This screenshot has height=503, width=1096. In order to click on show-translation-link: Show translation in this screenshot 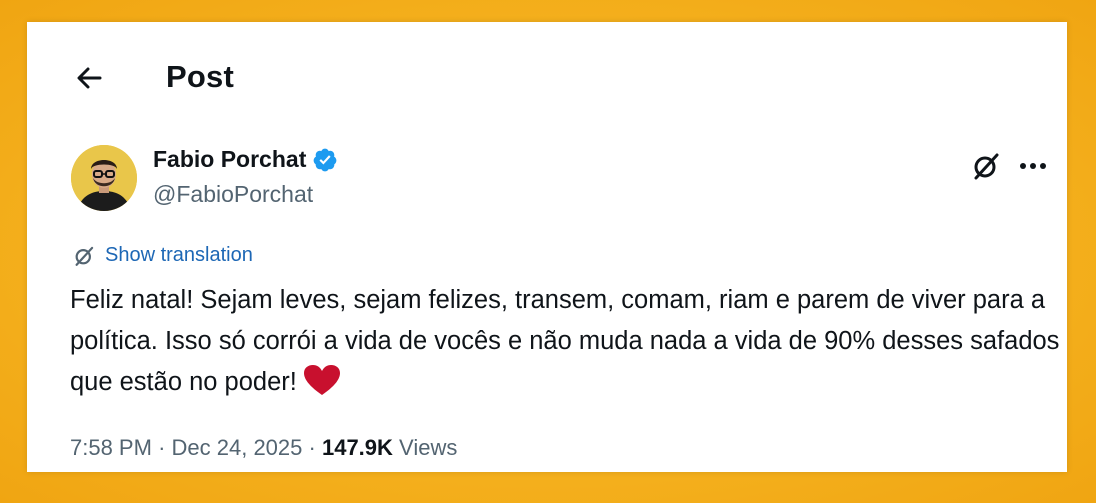, I will do `click(163, 255)`.